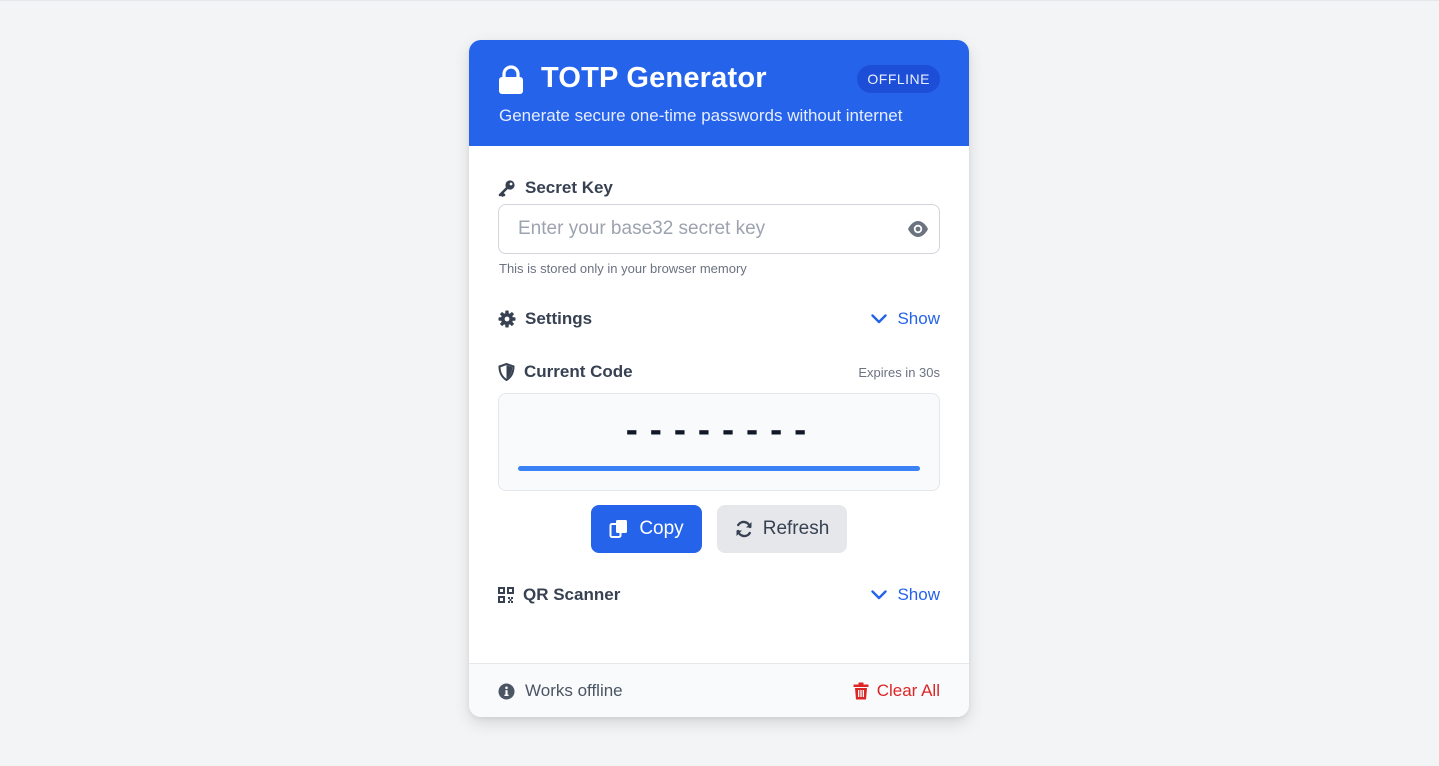 The width and height of the screenshot is (1439, 766). Describe the element at coordinates (898, 79) in the screenshot. I see `offline-badge: OFFLINE` at that location.